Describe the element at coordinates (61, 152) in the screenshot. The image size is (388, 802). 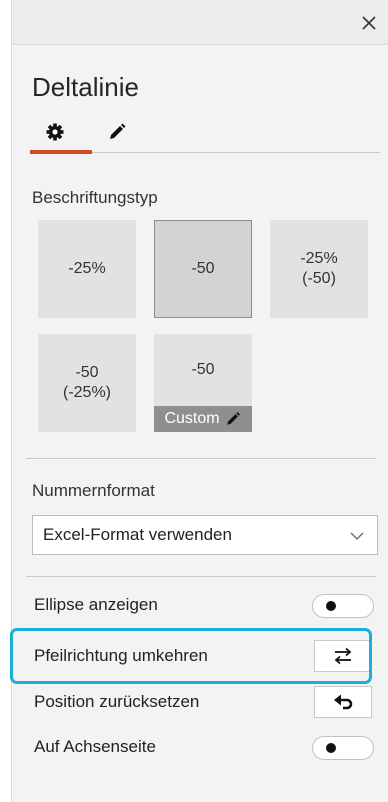
I see `active-tab-indicator` at that location.